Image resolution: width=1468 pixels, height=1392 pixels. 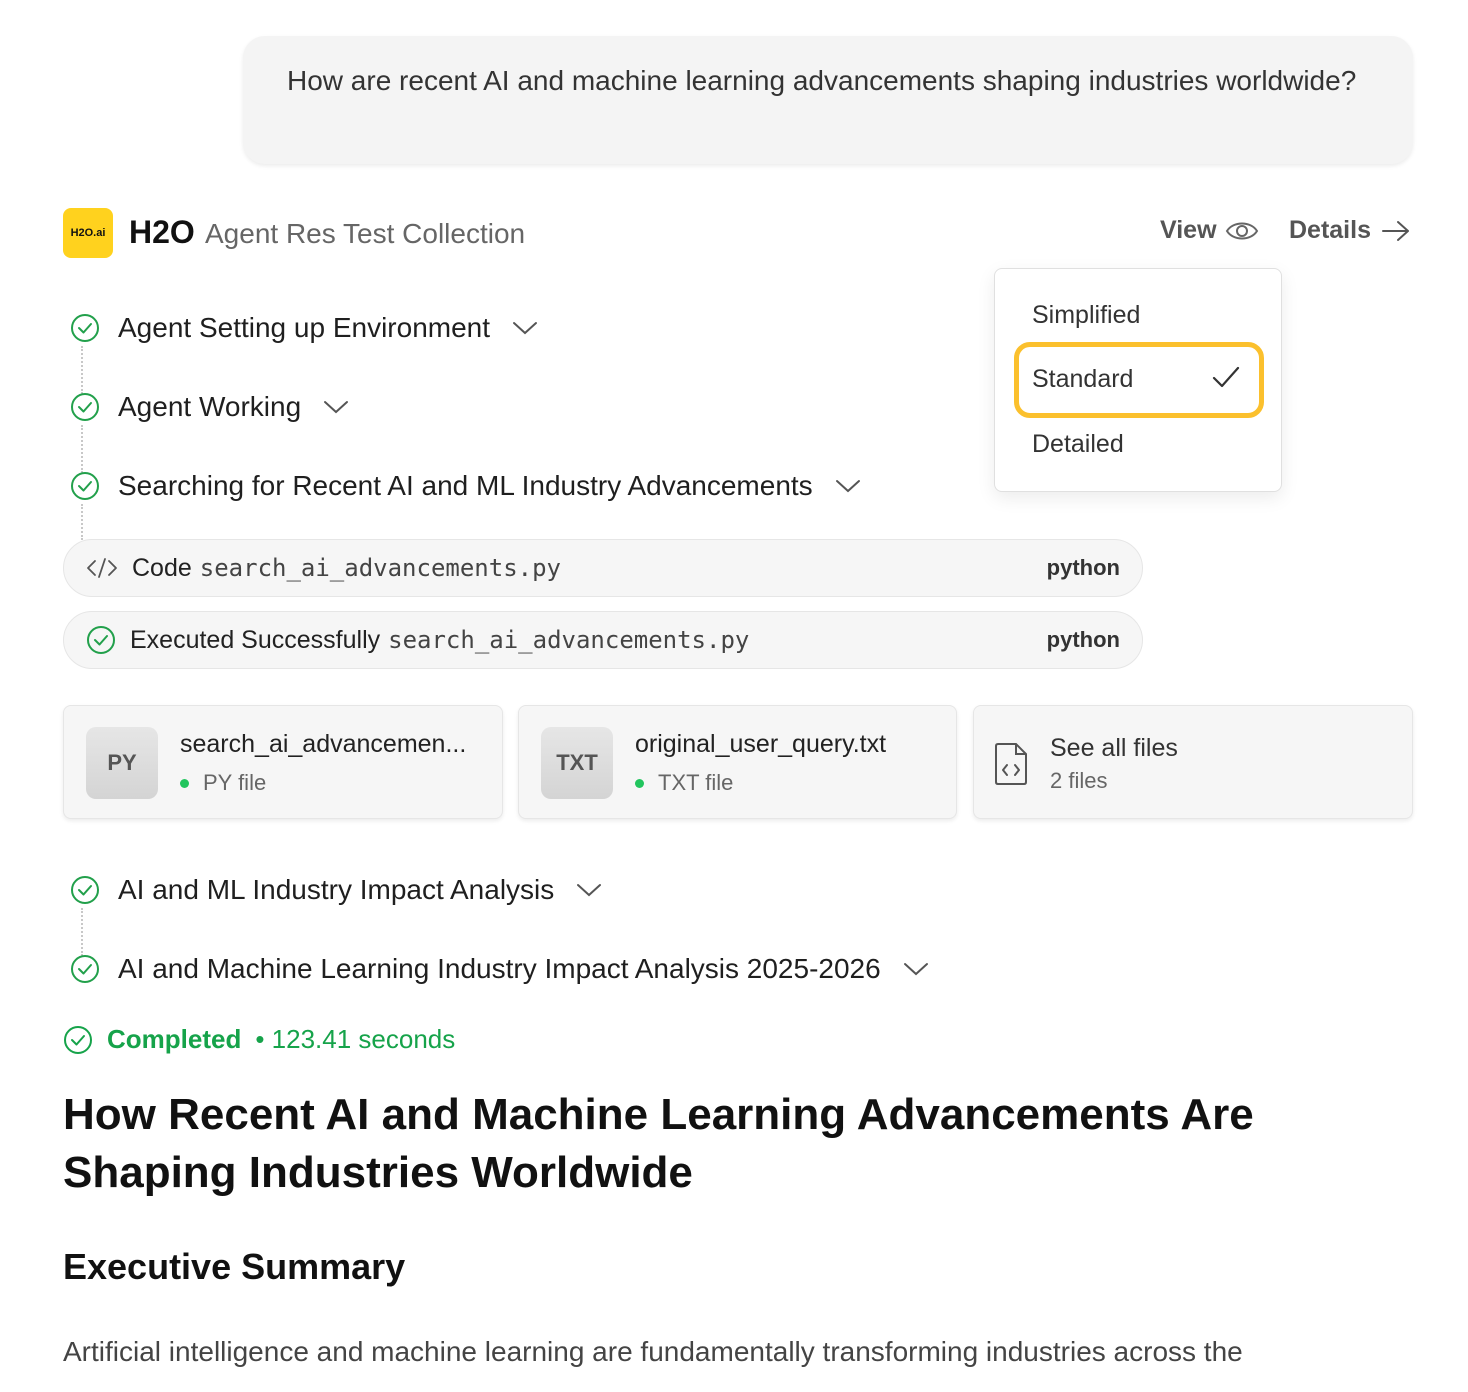 What do you see at coordinates (1083, 567) in the screenshot?
I see `code-language: python` at bounding box center [1083, 567].